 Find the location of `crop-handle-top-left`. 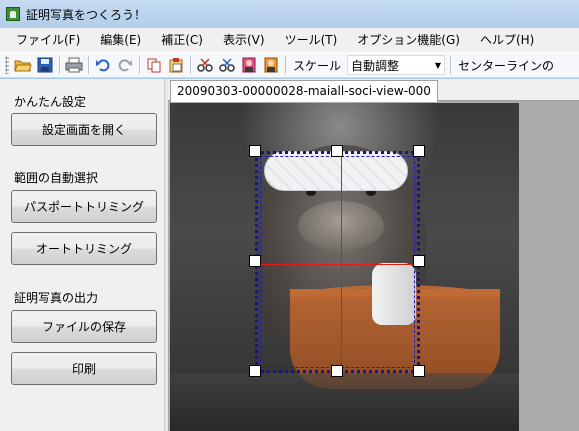

crop-handle-top-left is located at coordinates (255, 151).